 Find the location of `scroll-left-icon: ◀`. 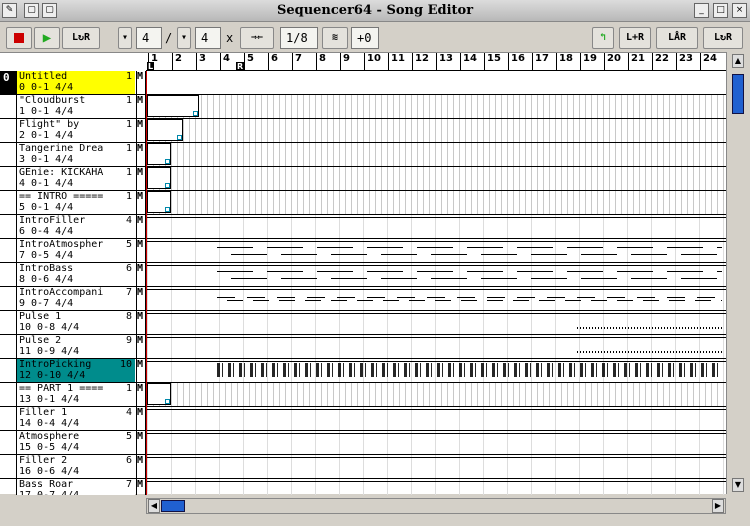

scroll-left-icon: ◀ is located at coordinates (154, 506).